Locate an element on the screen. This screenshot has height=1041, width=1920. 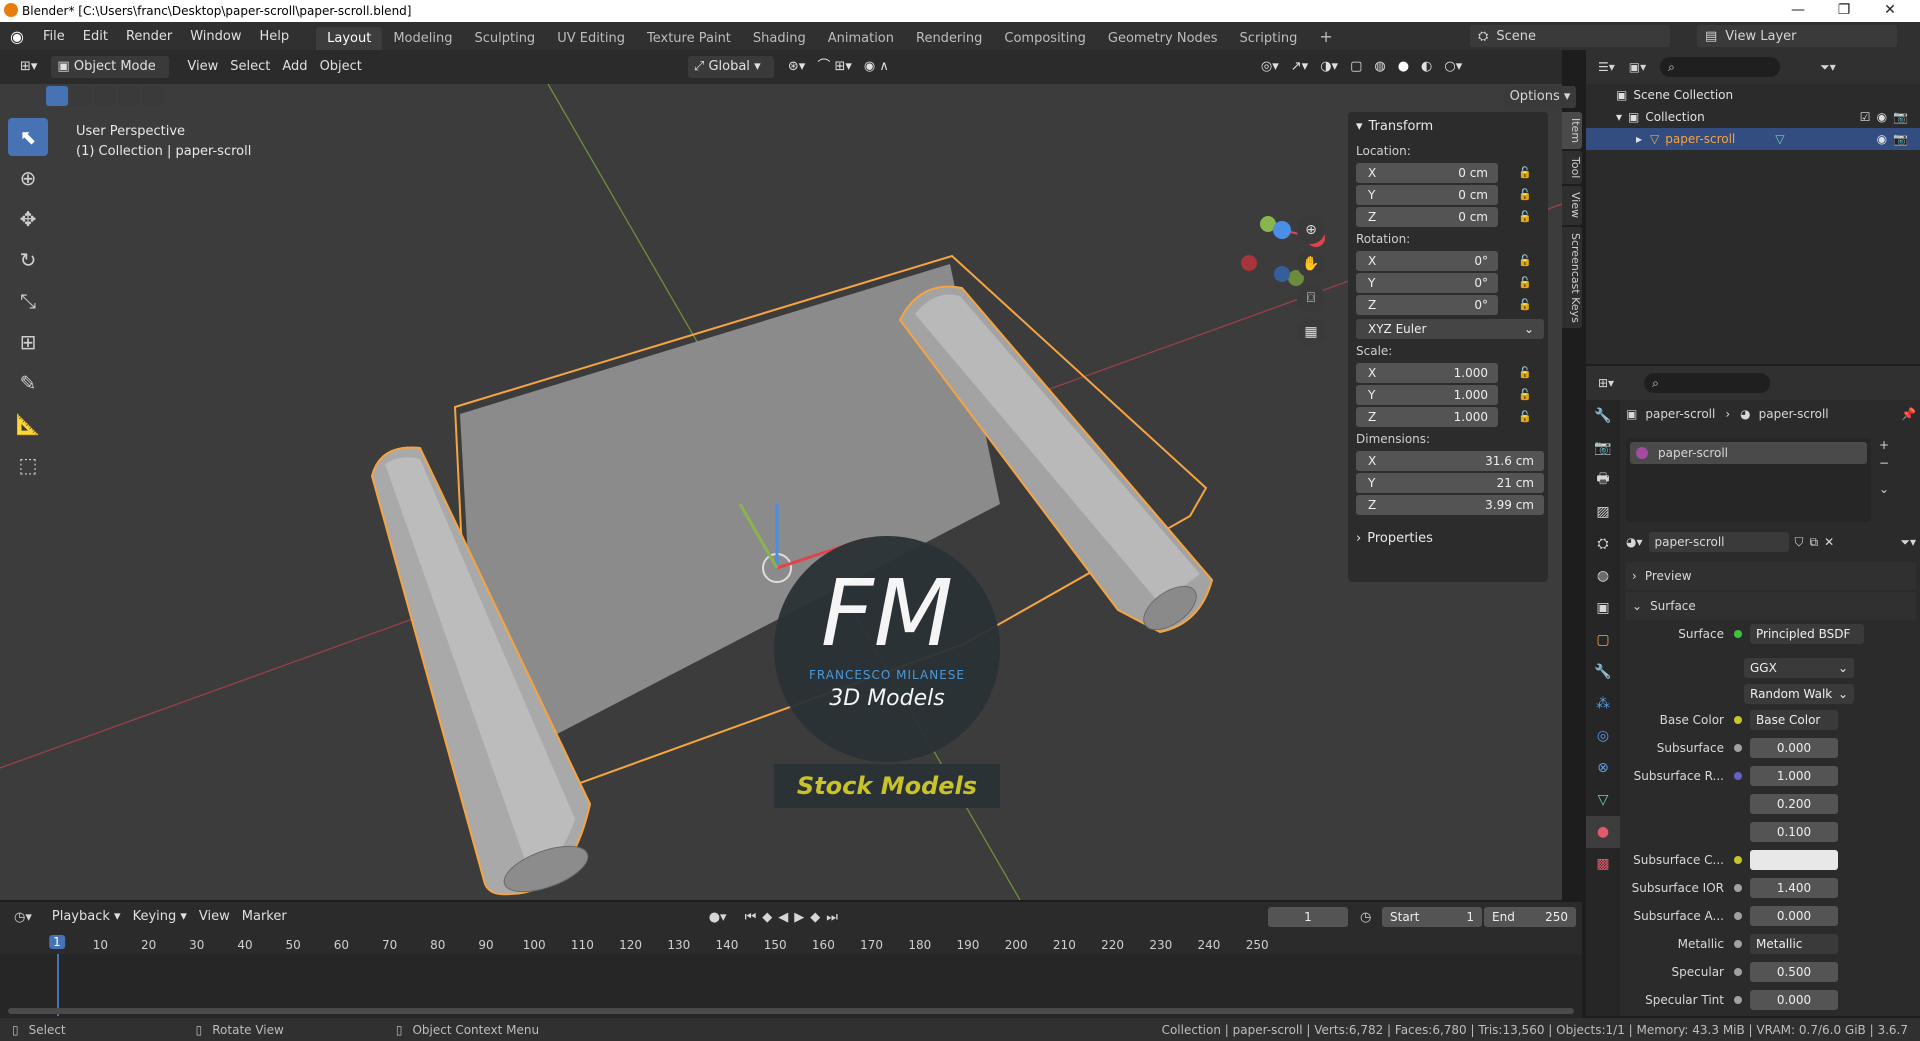
nav-z-icon is located at coordinates (1282, 230).